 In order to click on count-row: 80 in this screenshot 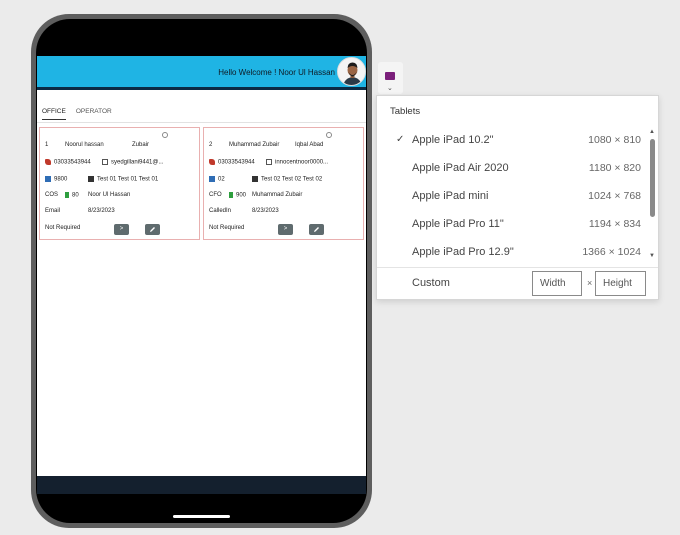, I will do `click(72, 195)`.